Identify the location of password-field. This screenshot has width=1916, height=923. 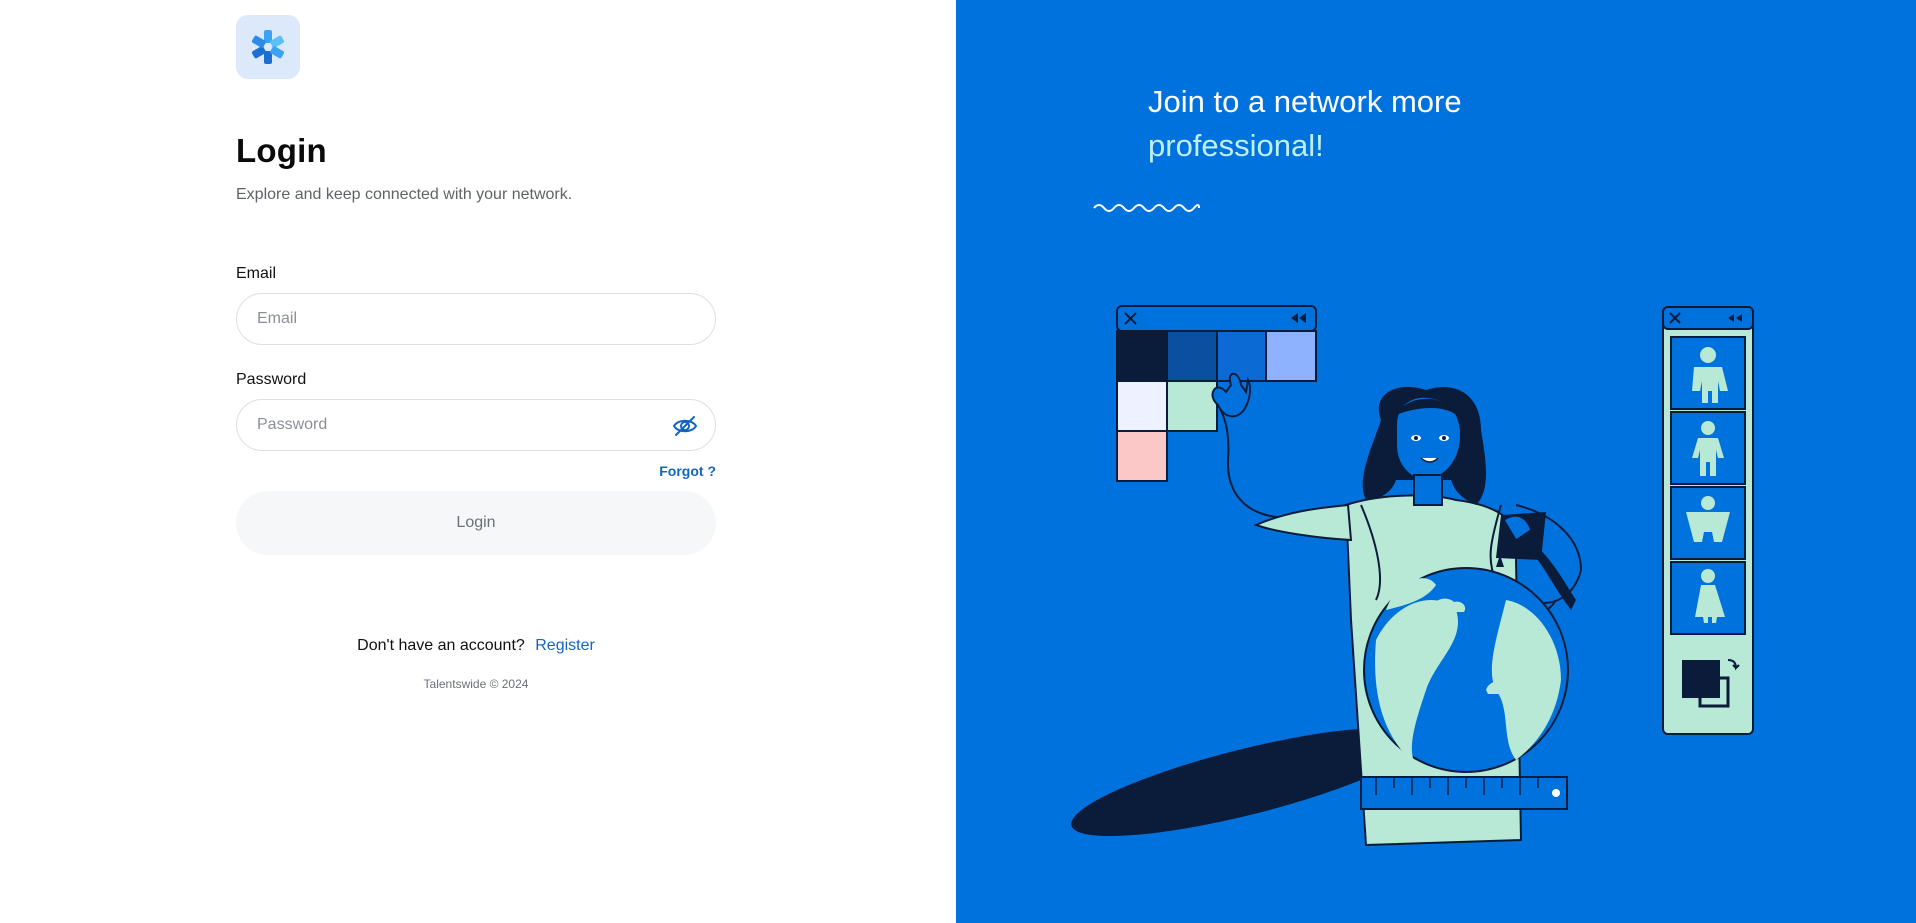
(476, 425).